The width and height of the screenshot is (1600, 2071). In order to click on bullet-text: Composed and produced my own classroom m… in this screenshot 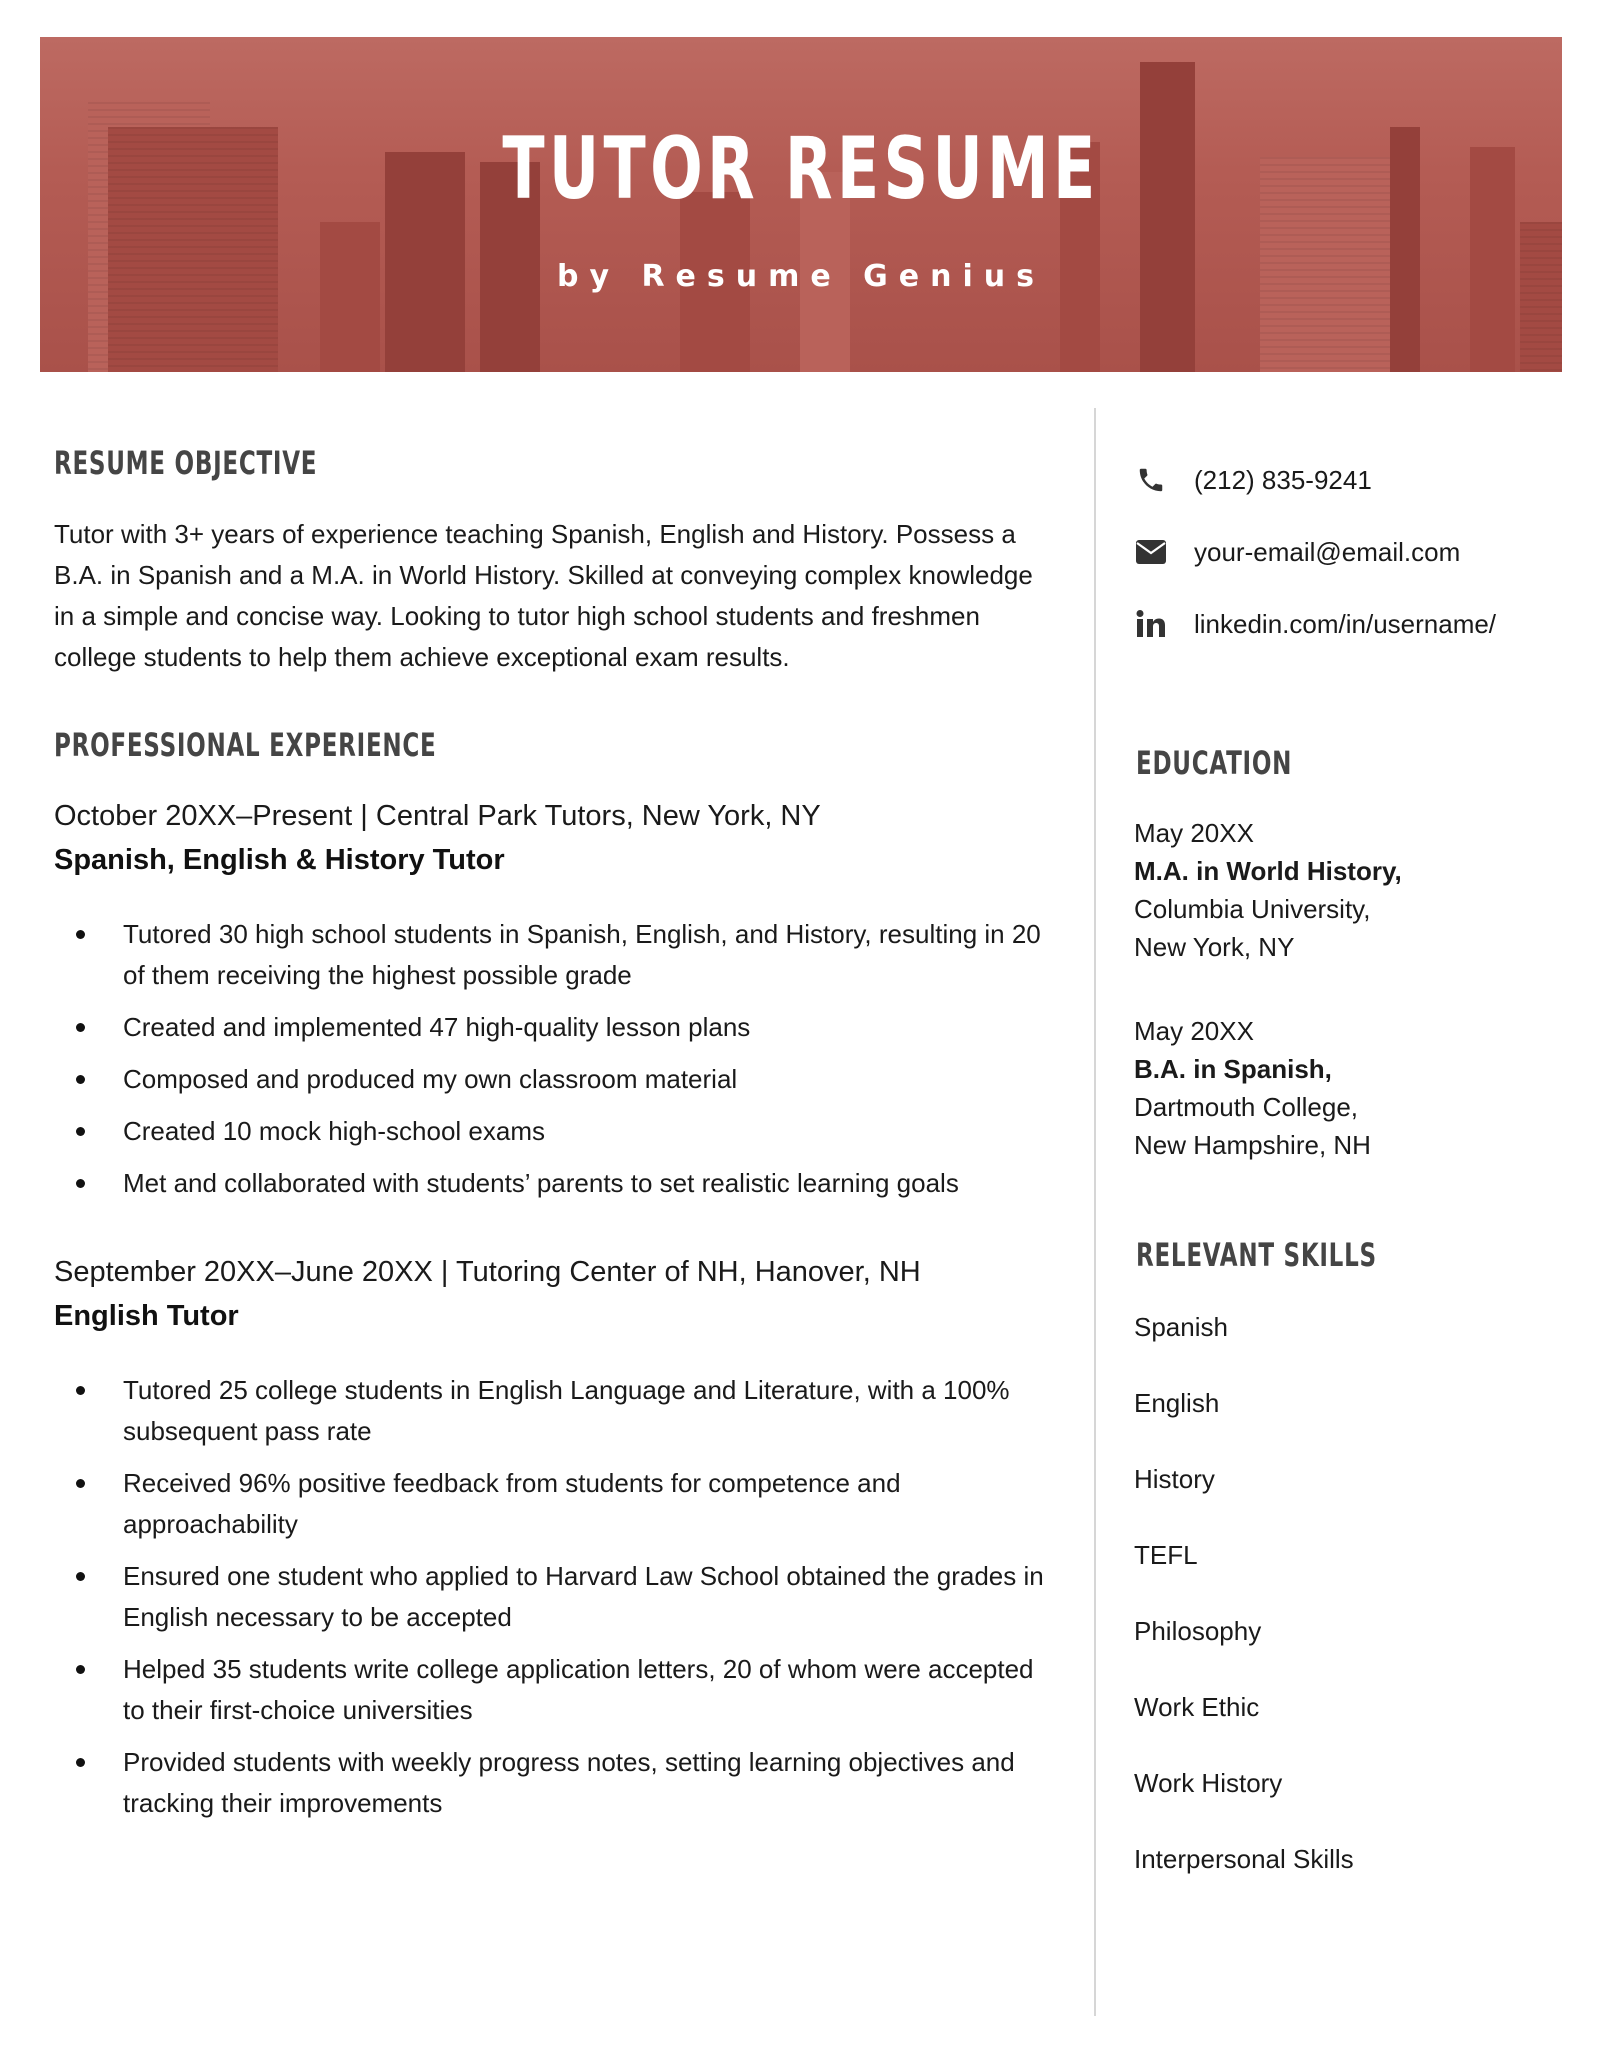, I will do `click(430, 1079)`.